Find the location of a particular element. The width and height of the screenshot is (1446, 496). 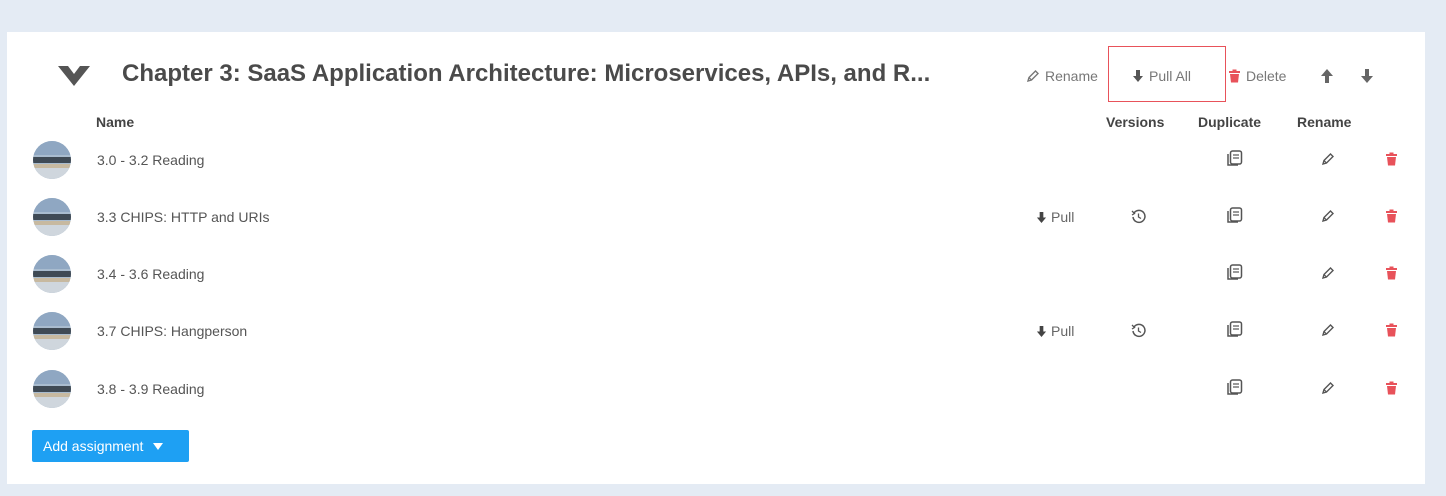

column-header-duplicate: Duplicate is located at coordinates (1230, 122).